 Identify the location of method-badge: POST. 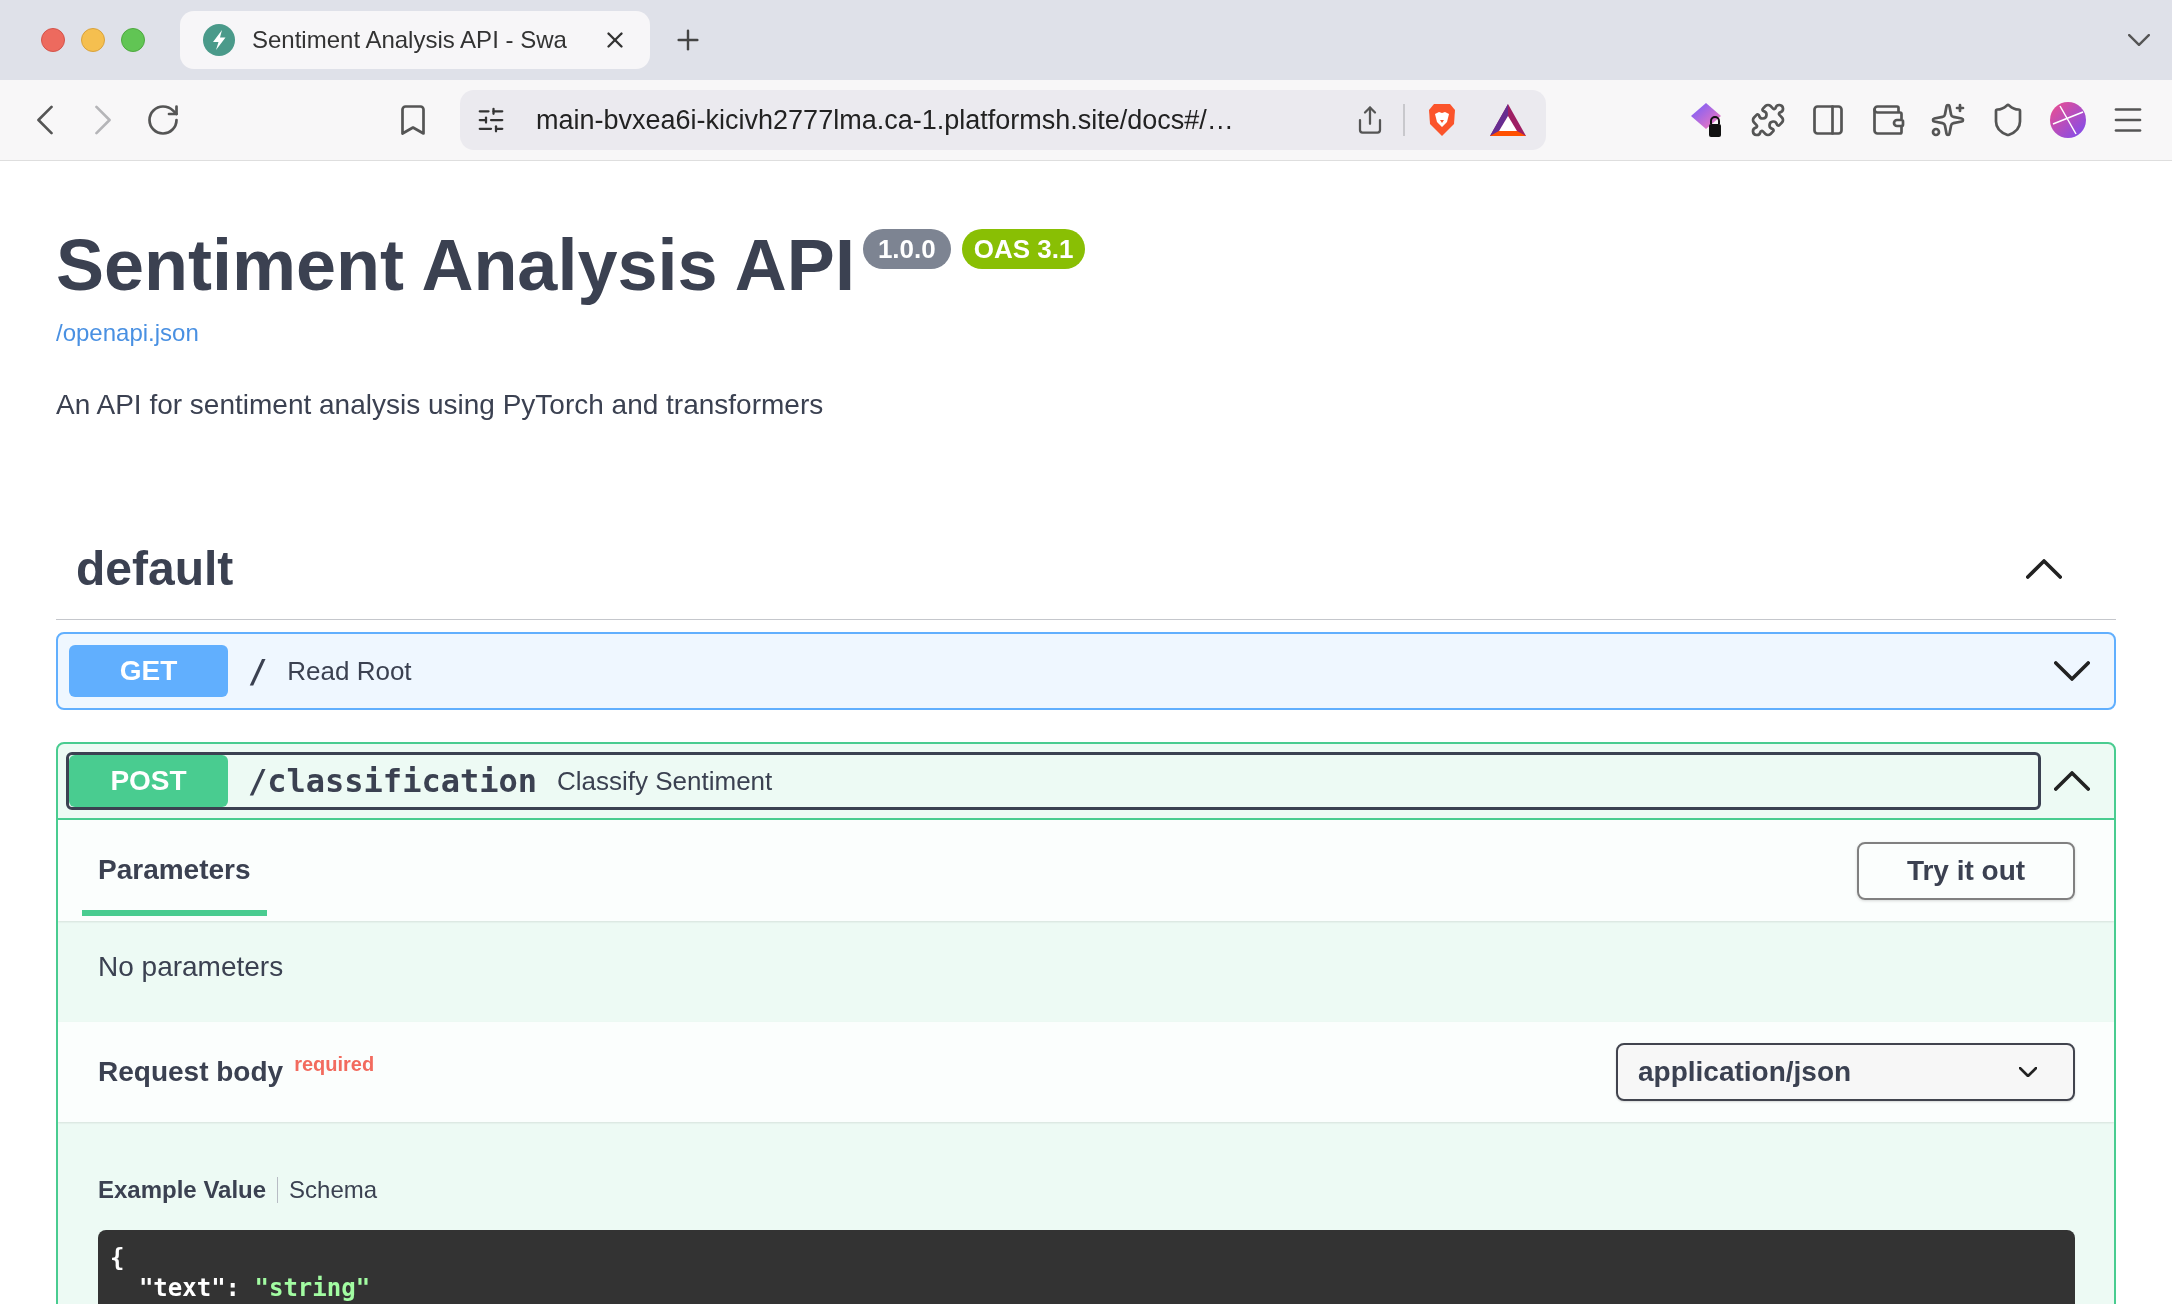
(148, 781).